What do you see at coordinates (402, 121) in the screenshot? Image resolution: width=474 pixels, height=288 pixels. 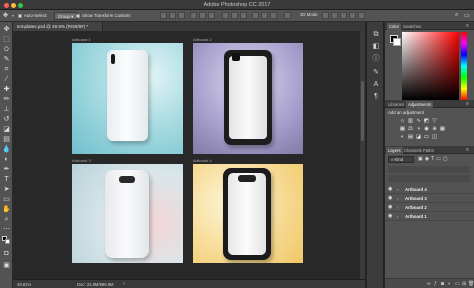 I see `brightness-contrast-icon: ☼` at bounding box center [402, 121].